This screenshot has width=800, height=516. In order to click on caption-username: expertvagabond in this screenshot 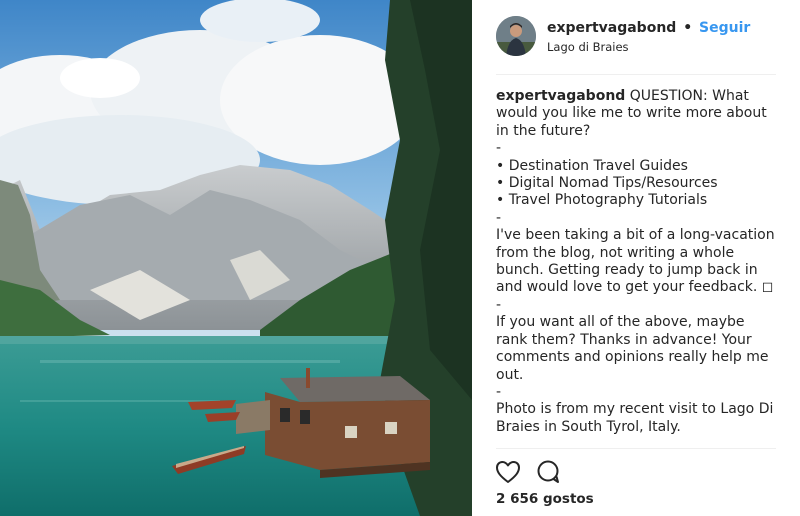, I will do `click(560, 96)`.